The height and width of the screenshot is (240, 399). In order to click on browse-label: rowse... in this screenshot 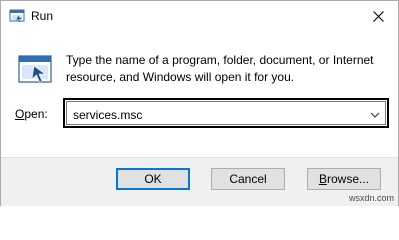, I will do `click(348, 179)`.